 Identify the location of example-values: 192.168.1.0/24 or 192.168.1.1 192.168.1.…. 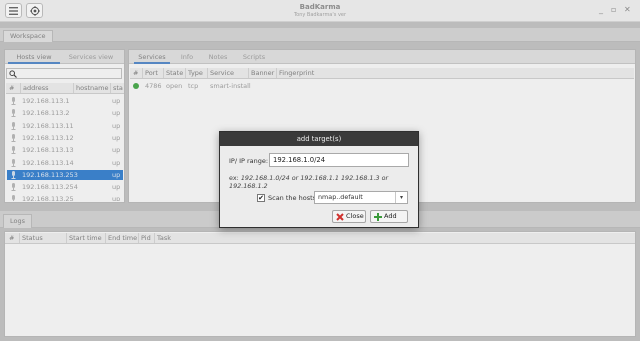
(309, 182).